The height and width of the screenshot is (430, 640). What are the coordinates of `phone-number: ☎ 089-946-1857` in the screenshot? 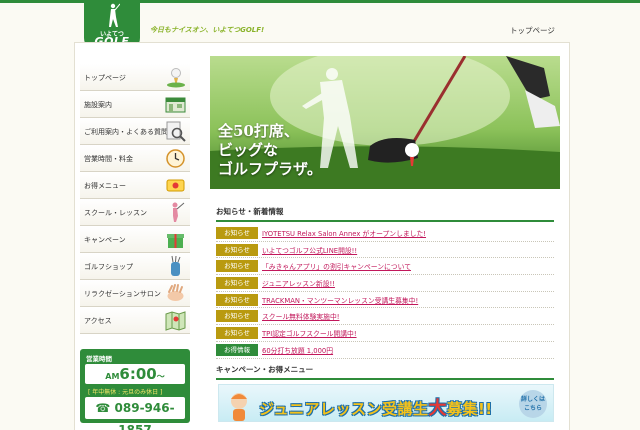 It's located at (135, 413).